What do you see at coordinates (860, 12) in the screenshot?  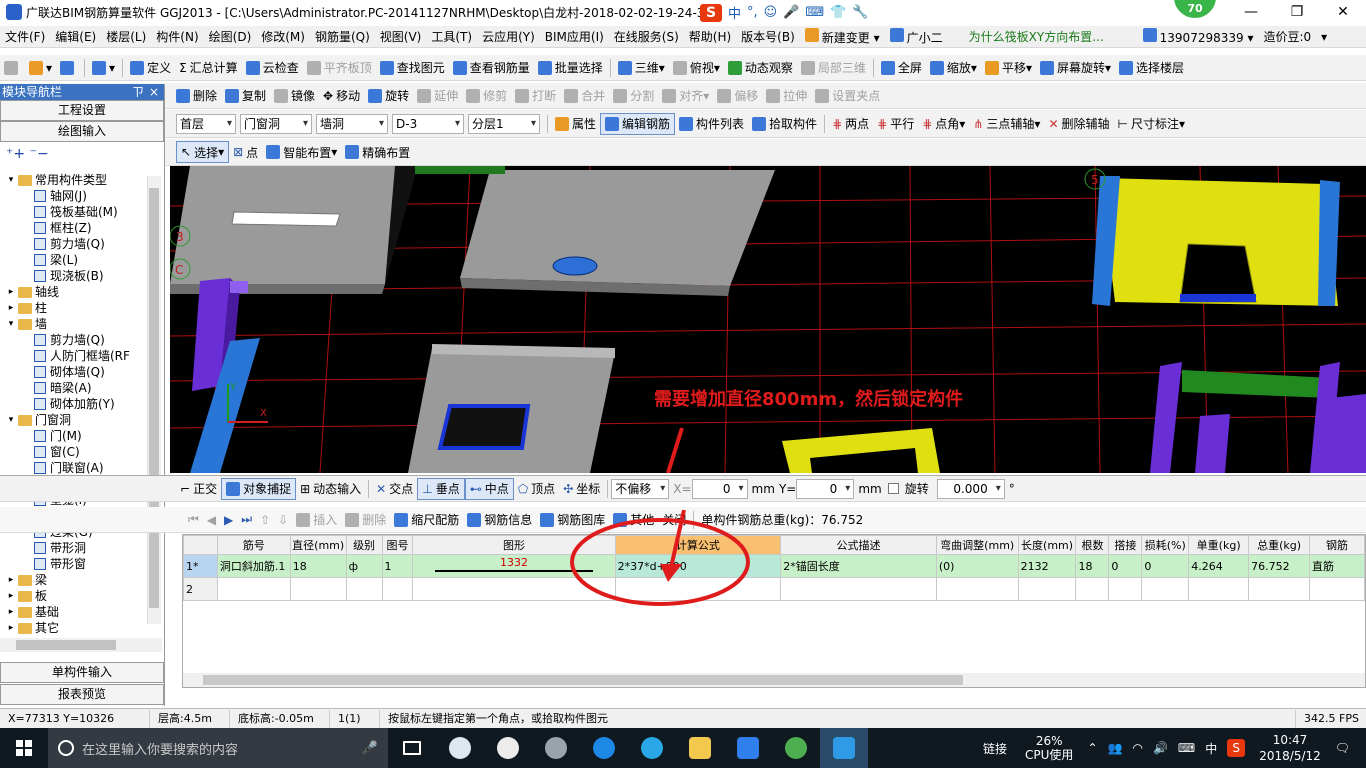 I see `tools-icon: 🔧` at bounding box center [860, 12].